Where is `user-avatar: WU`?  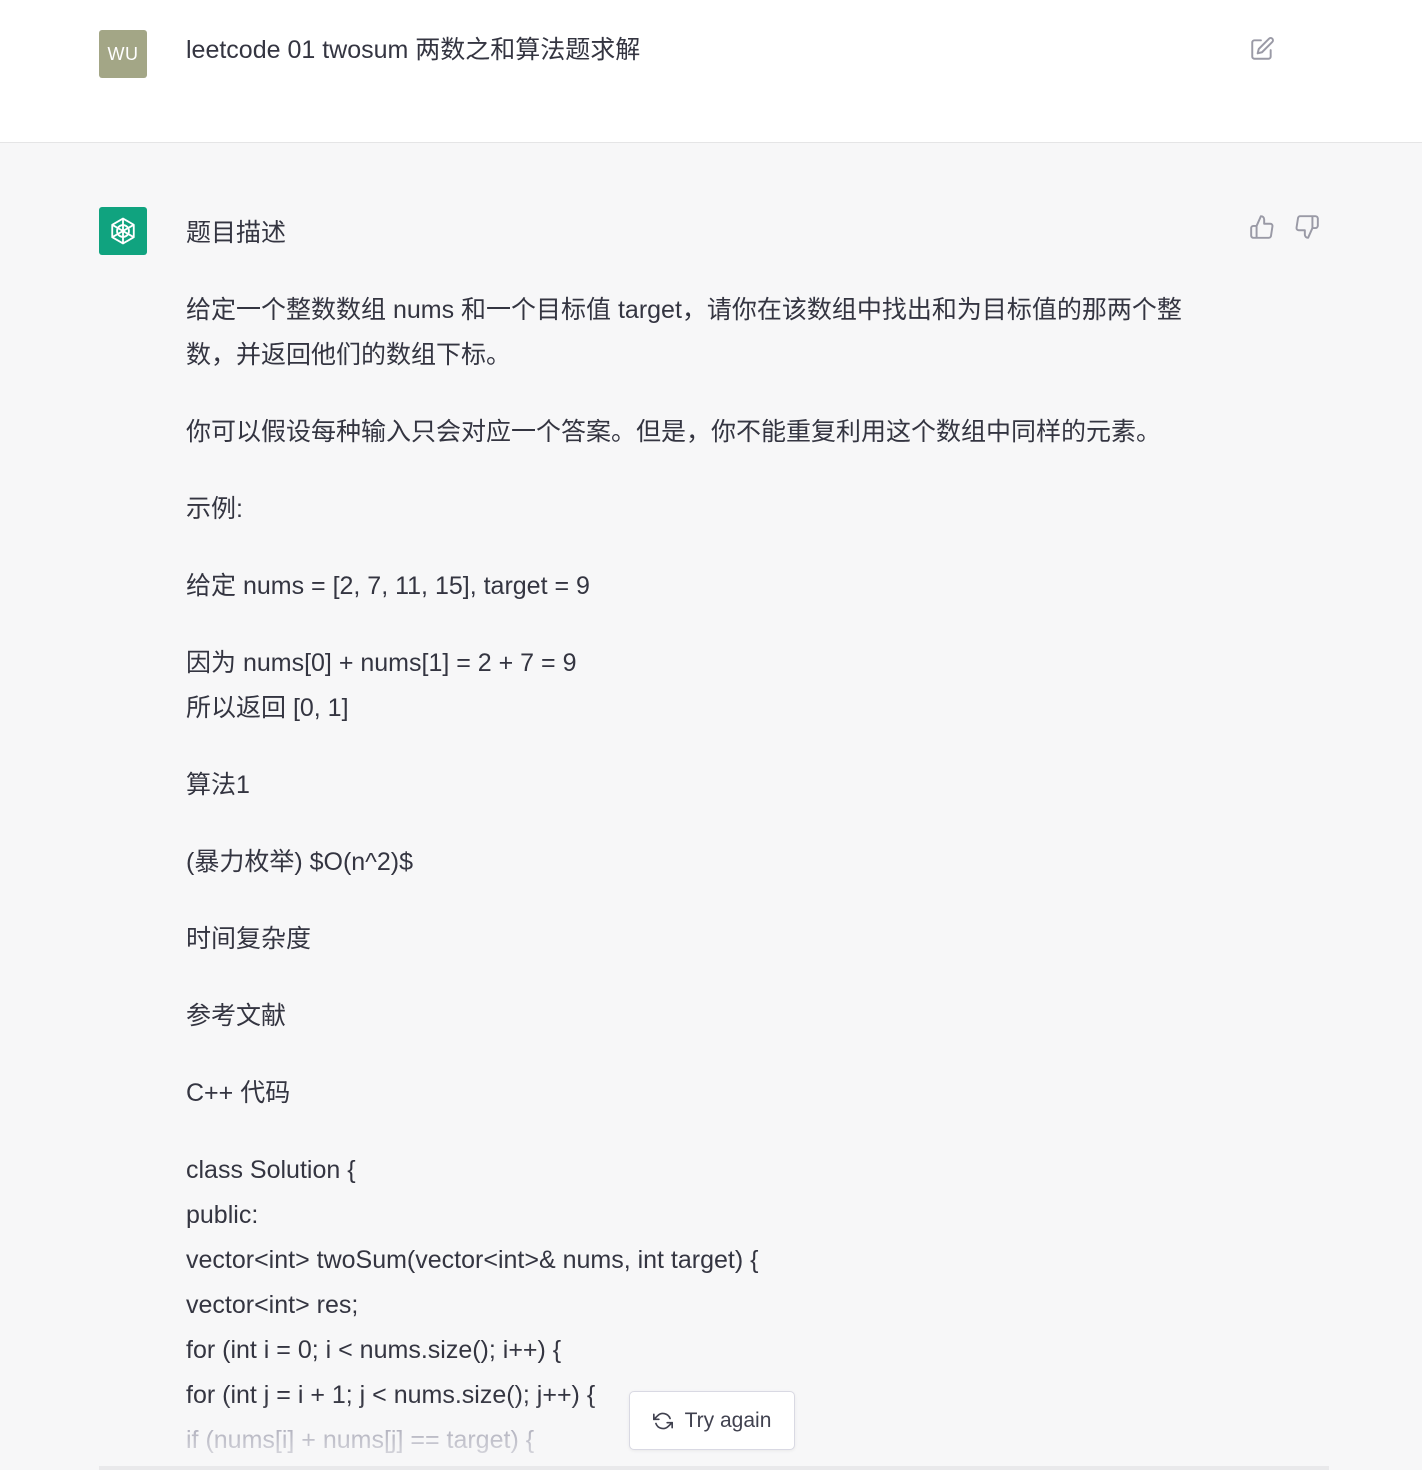
user-avatar: WU is located at coordinates (123, 54).